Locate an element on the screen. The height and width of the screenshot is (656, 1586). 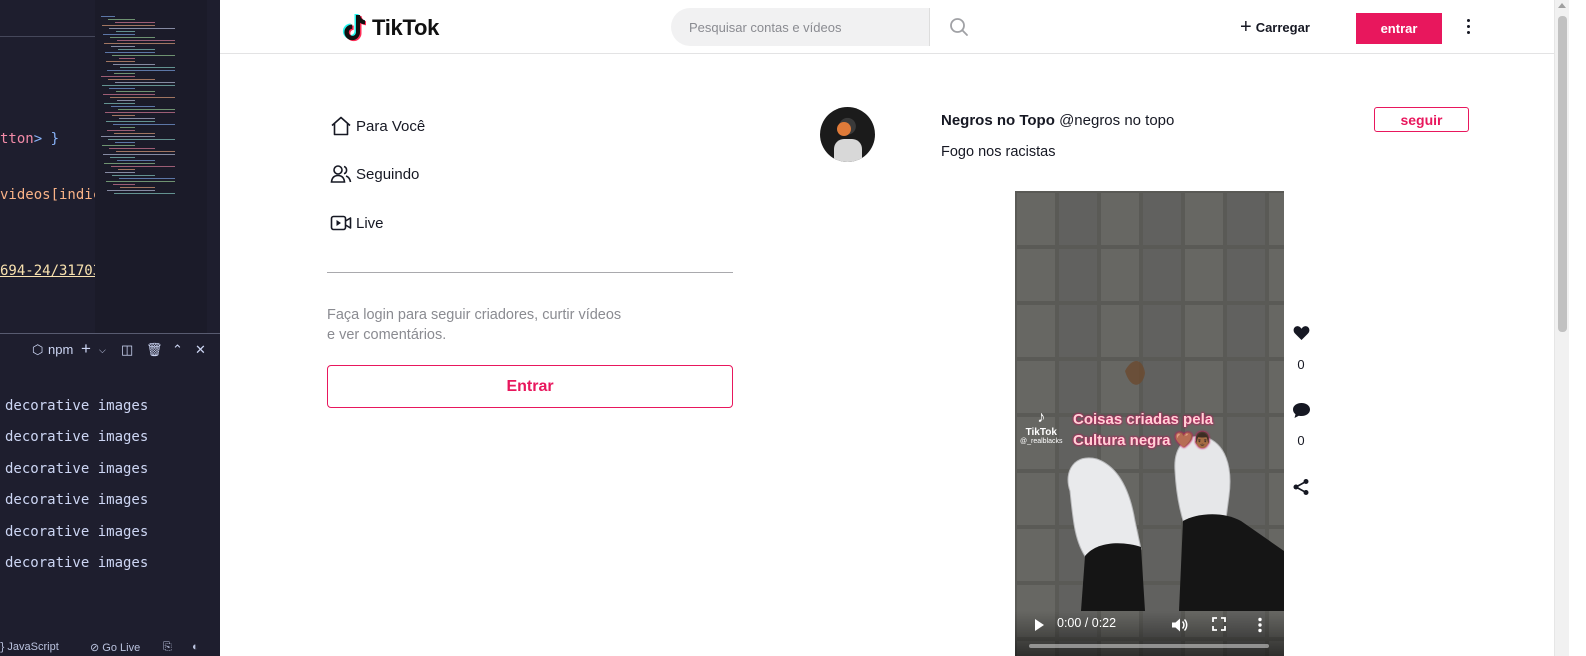
page-scrollbar is located at coordinates (1561, 328).